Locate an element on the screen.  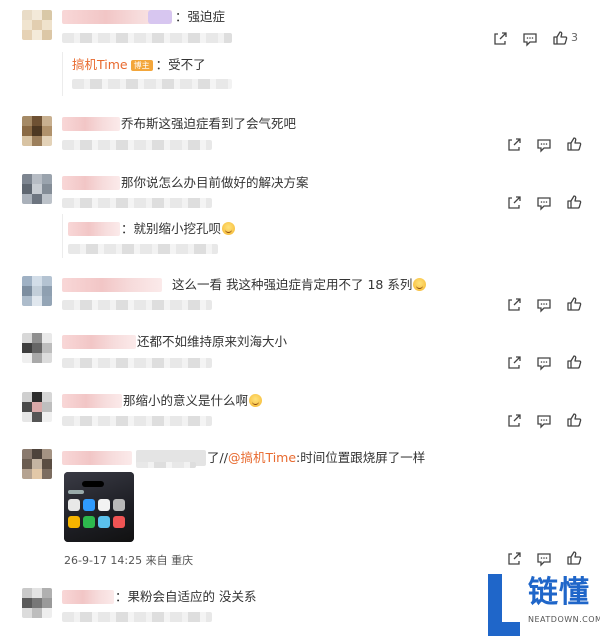
reply-text: ：受不了 is located at coordinates (180, 64).